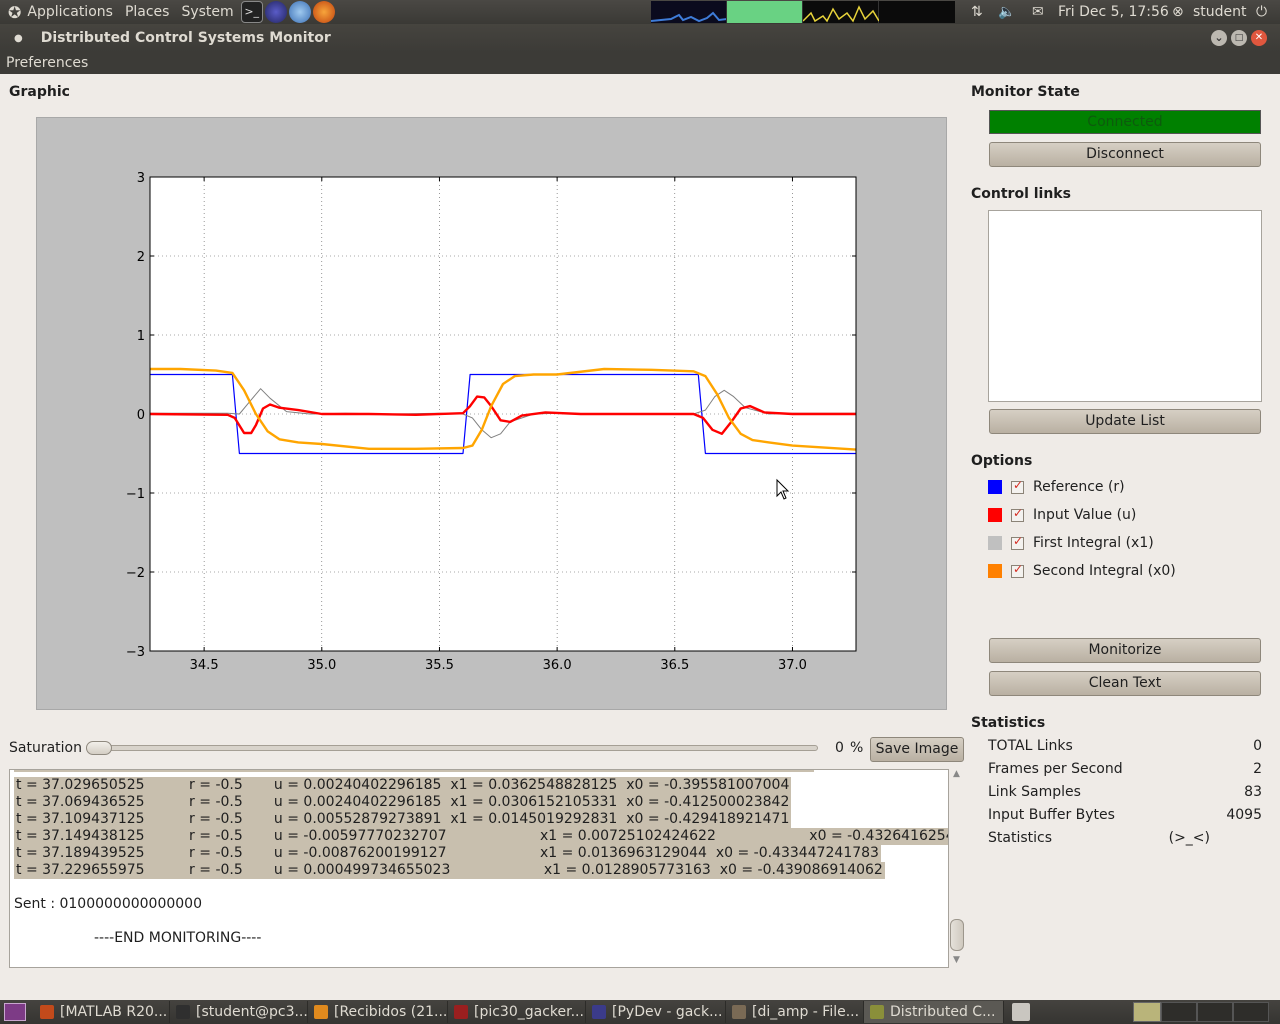  Describe the element at coordinates (1219, 38) in the screenshot. I see `minimize-icon: ⌄` at that location.